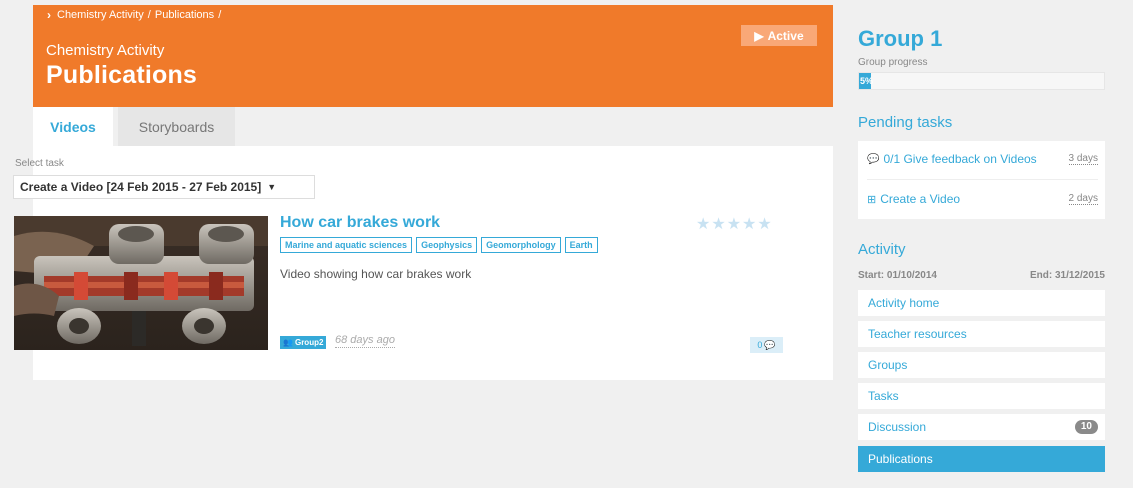 Image resolution: width=1133 pixels, height=488 pixels. What do you see at coordinates (760, 345) in the screenshot?
I see `comments-count: 0` at bounding box center [760, 345].